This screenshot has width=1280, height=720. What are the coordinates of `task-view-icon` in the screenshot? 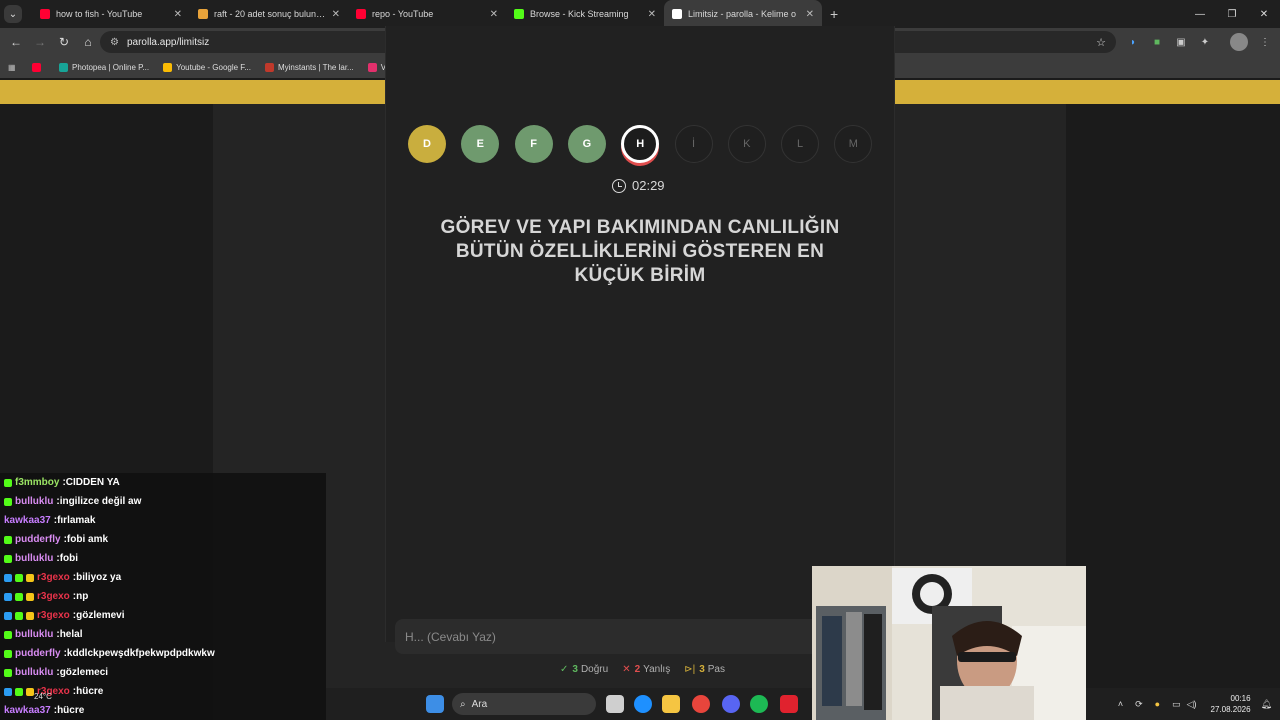 It's located at (615, 704).